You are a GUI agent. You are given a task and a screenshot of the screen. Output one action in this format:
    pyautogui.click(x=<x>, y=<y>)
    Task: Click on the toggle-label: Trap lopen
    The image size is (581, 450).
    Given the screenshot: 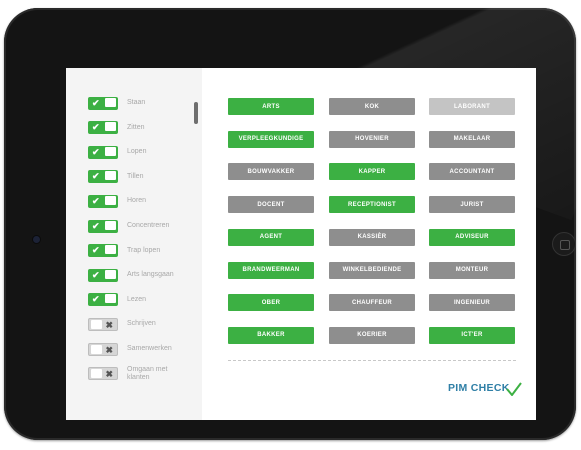 What is the action you would take?
    pyautogui.click(x=144, y=250)
    